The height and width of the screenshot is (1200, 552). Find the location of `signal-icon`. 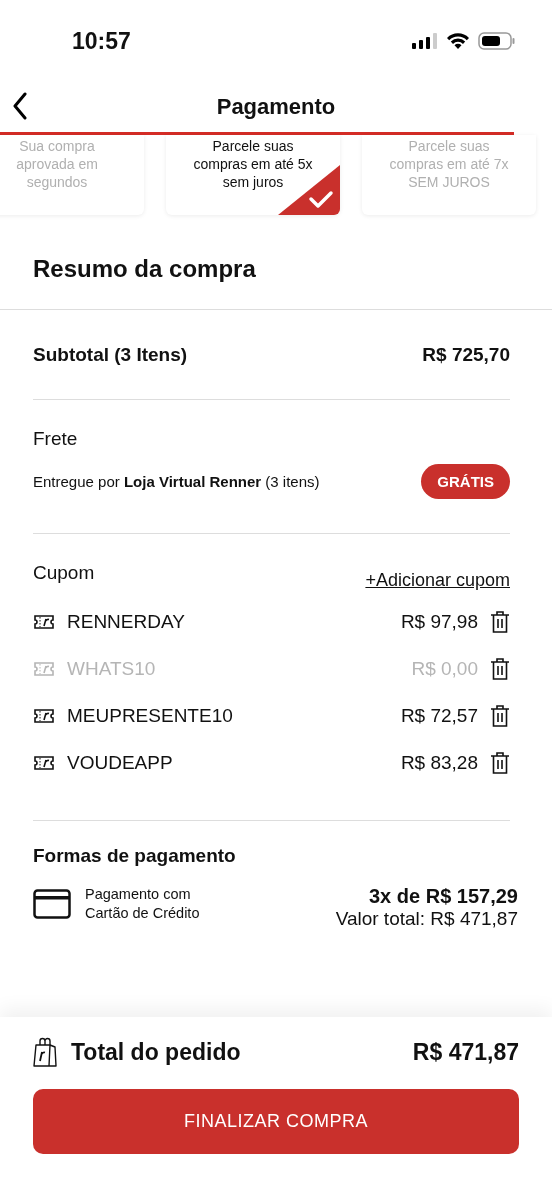

signal-icon is located at coordinates (425, 41).